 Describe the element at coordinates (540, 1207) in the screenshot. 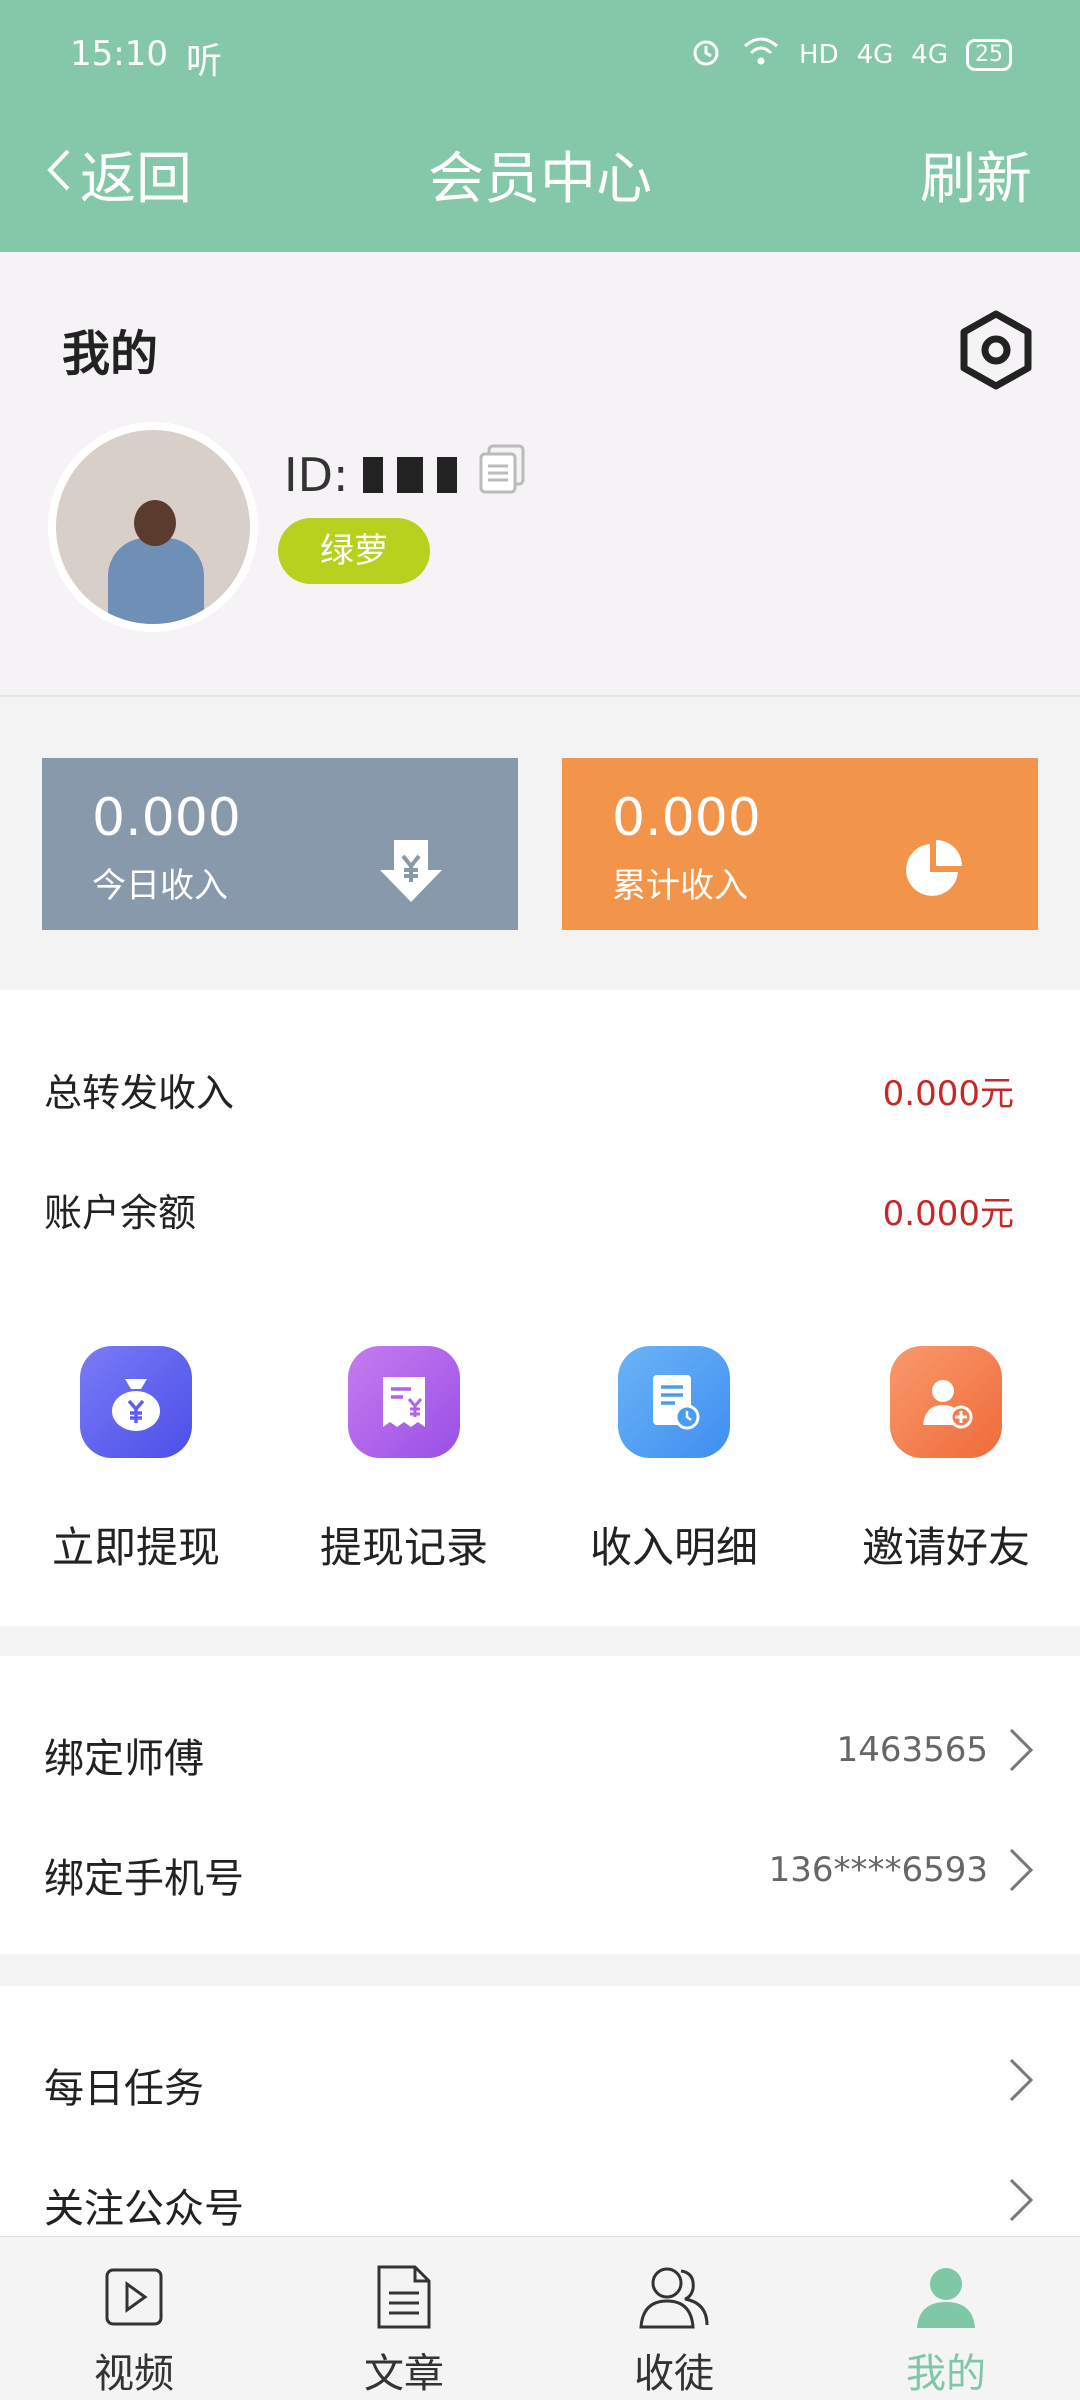

I see `stat-balance: 账户余额 0.000元` at that location.